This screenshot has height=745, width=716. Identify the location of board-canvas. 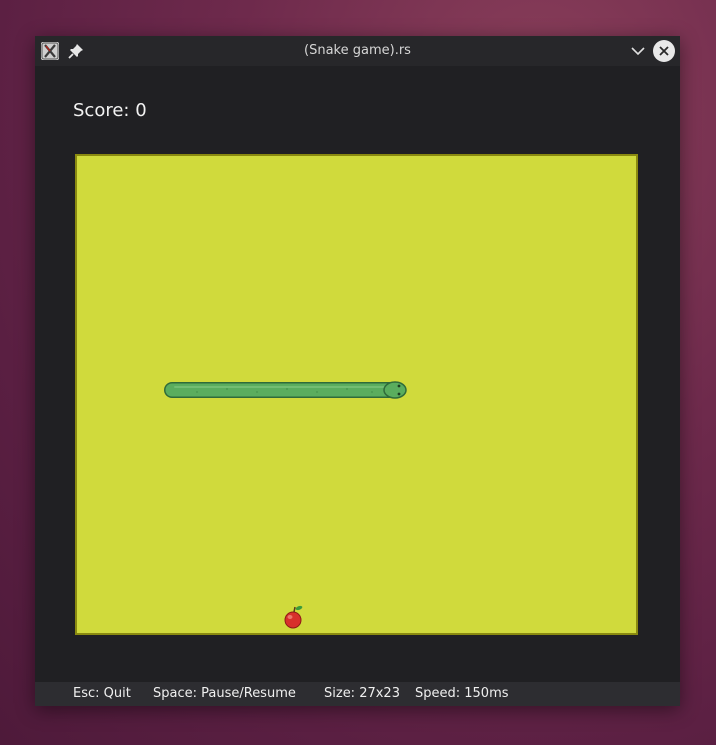
(285, 505).